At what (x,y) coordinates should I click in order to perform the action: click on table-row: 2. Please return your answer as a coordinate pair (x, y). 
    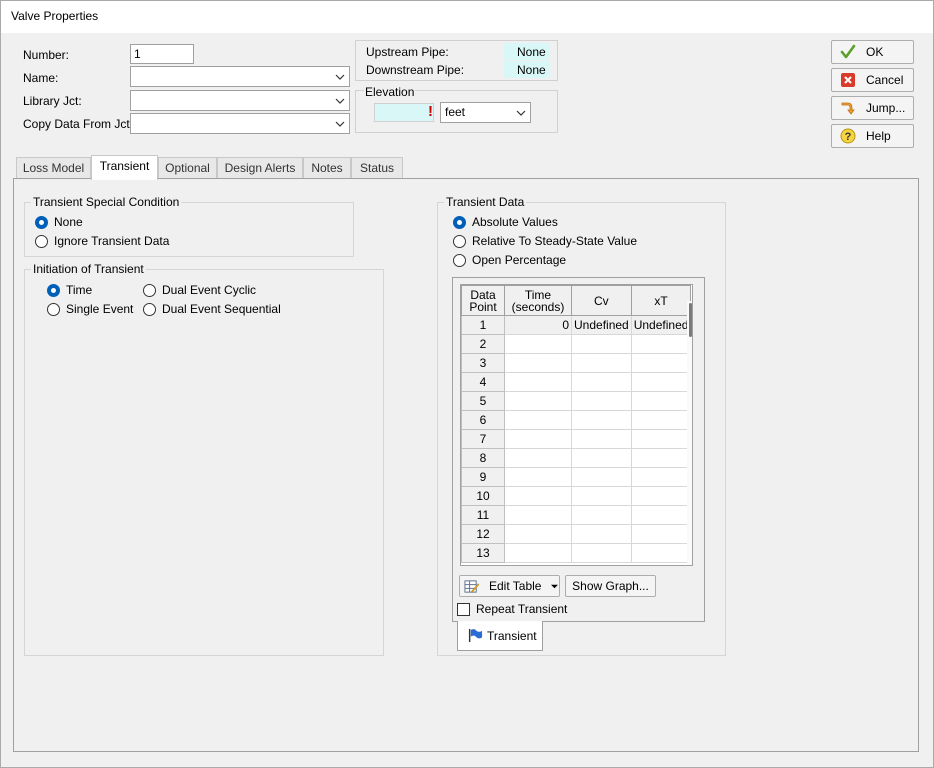
    Looking at the image, I should click on (576, 344).